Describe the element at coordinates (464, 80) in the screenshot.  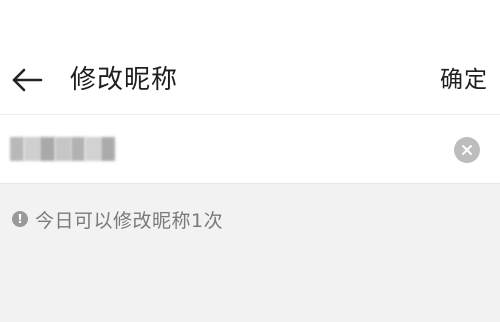
I see `confirm-button: 确定` at that location.